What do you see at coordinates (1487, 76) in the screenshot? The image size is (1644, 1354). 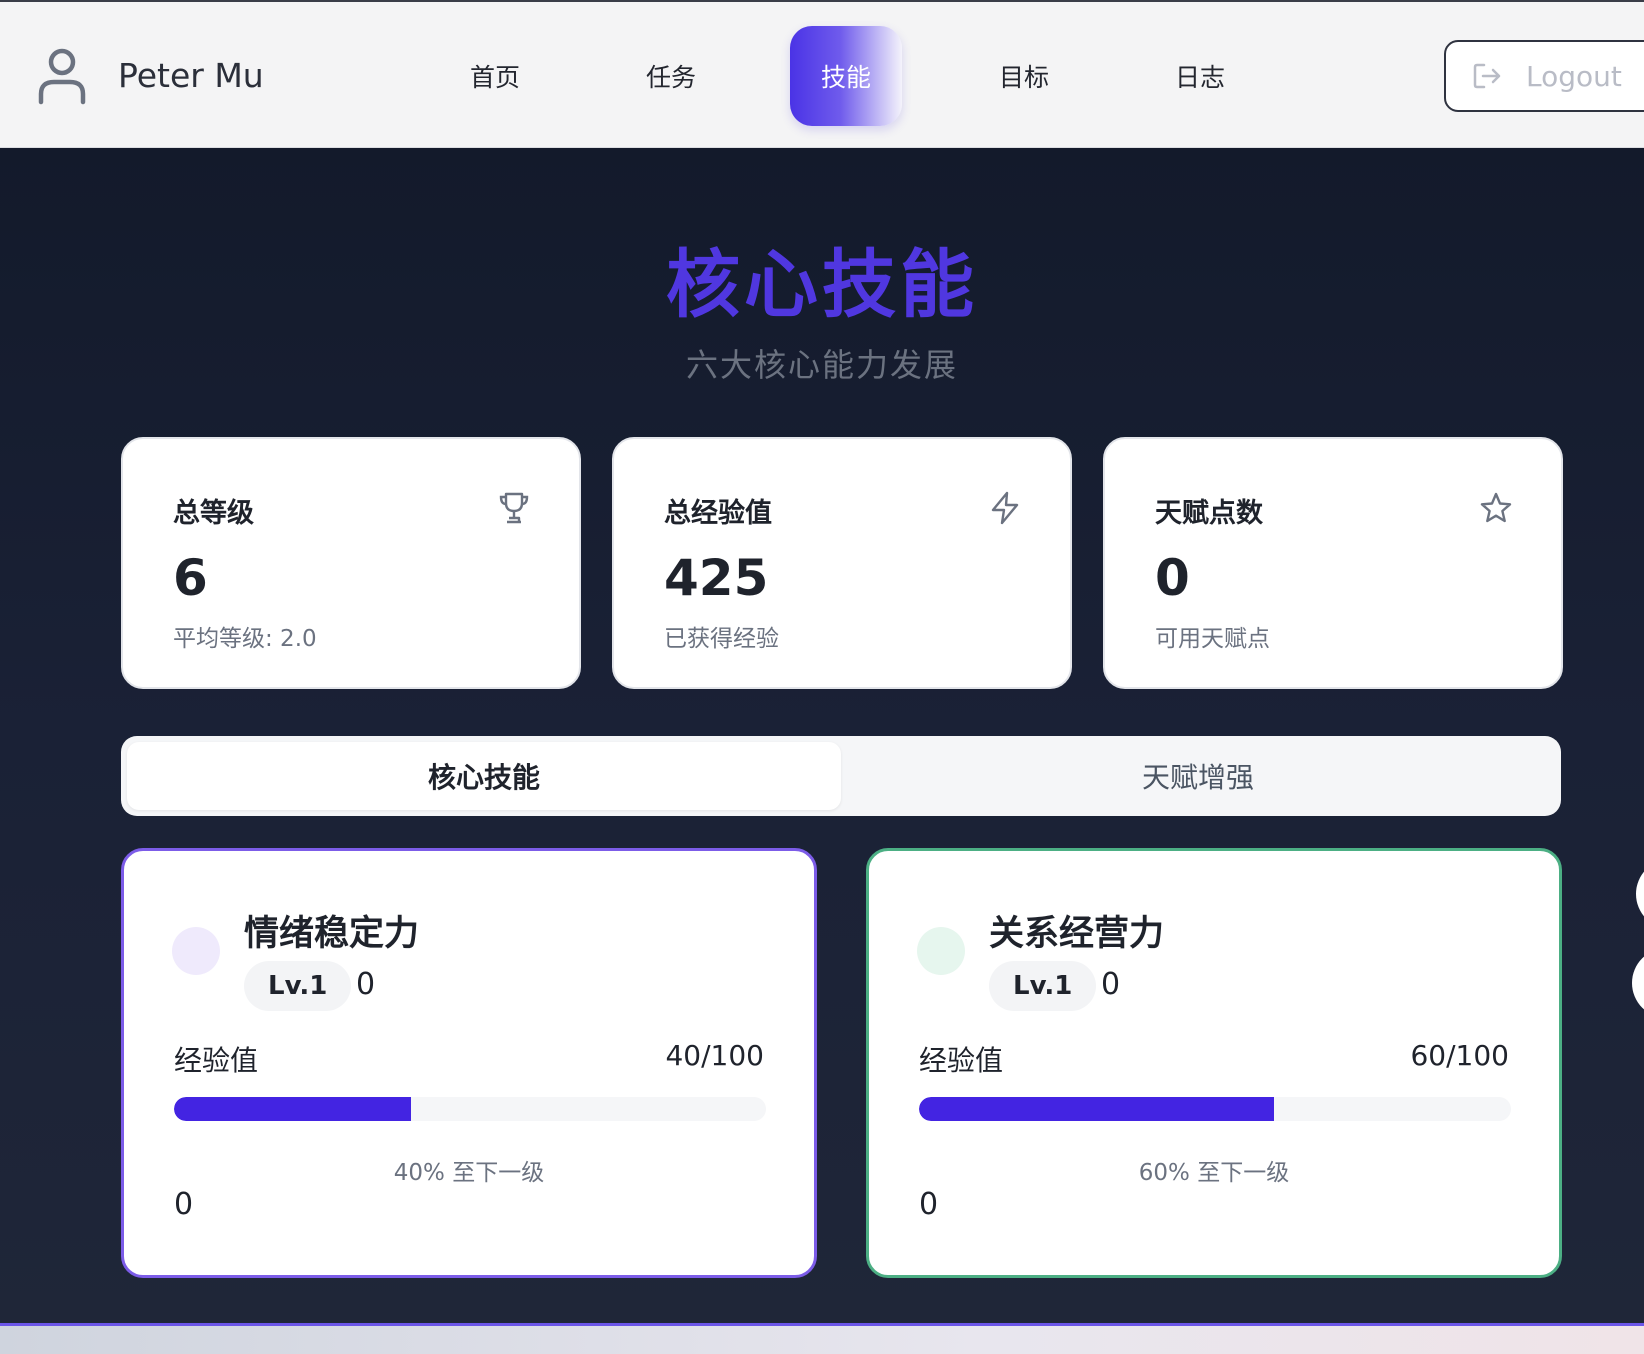 I see `logout-icon` at bounding box center [1487, 76].